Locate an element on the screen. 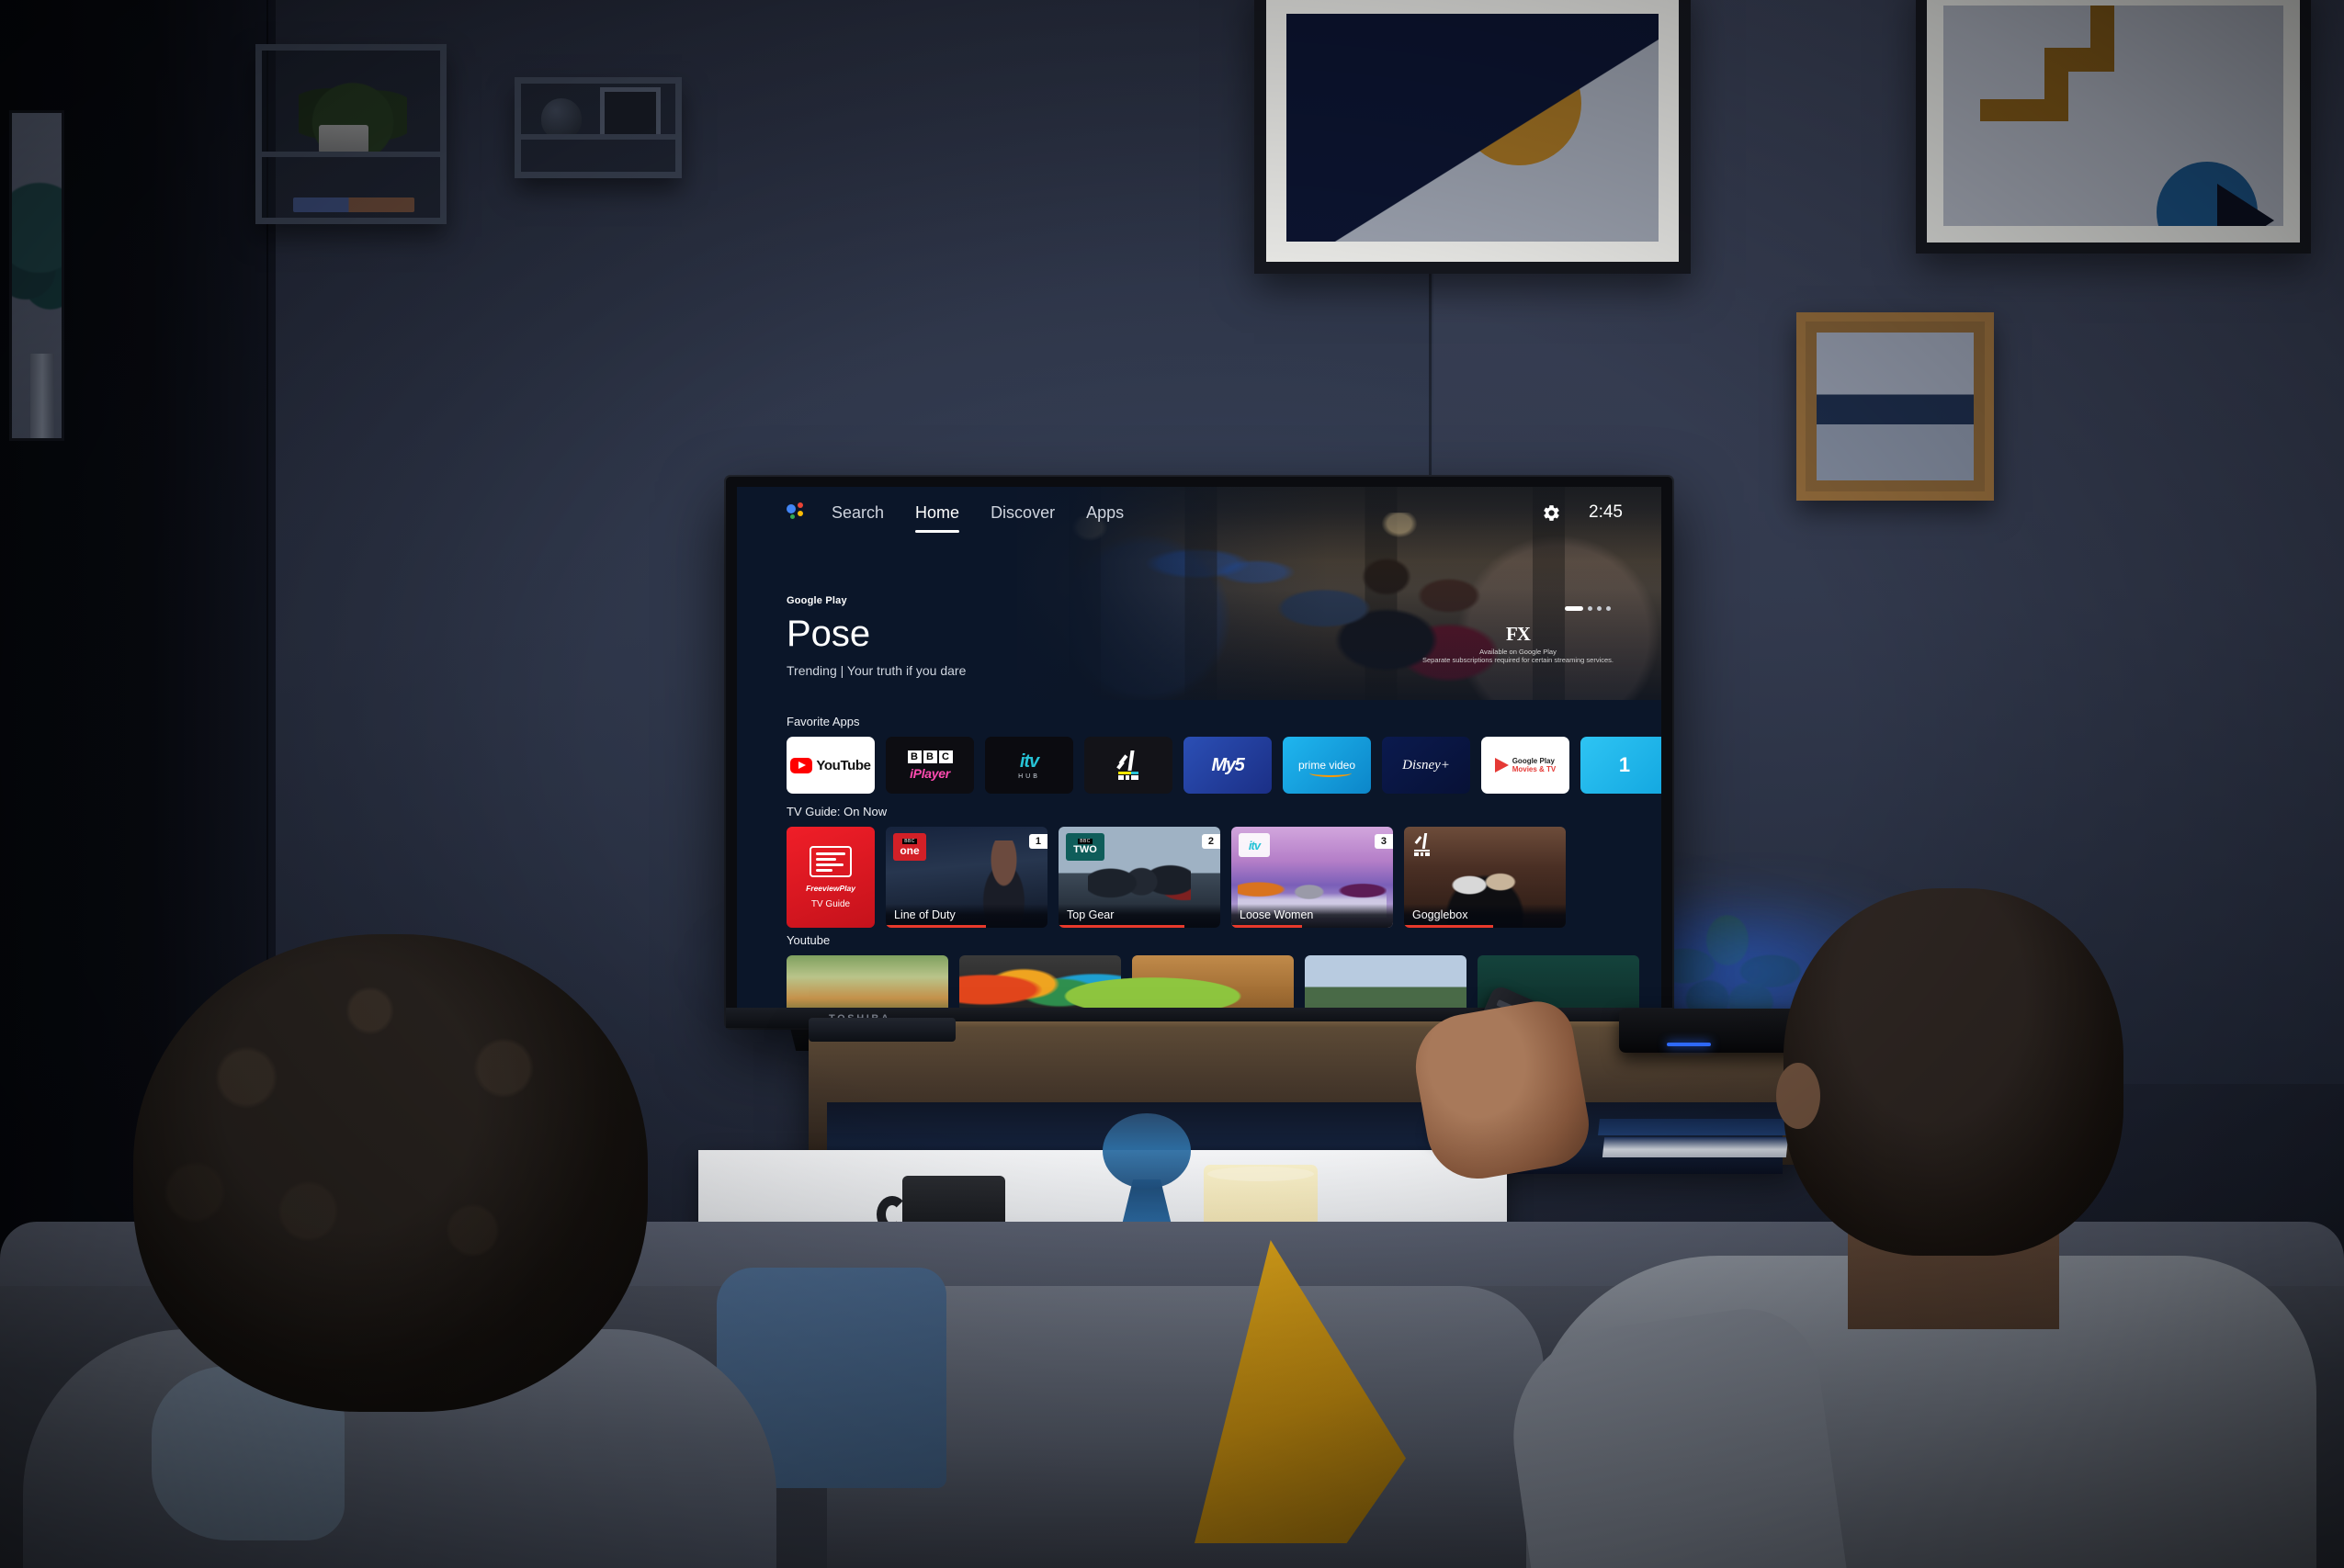 The height and width of the screenshot is (1568, 2344). app-label-prime-video: prime video is located at coordinates (1326, 768).